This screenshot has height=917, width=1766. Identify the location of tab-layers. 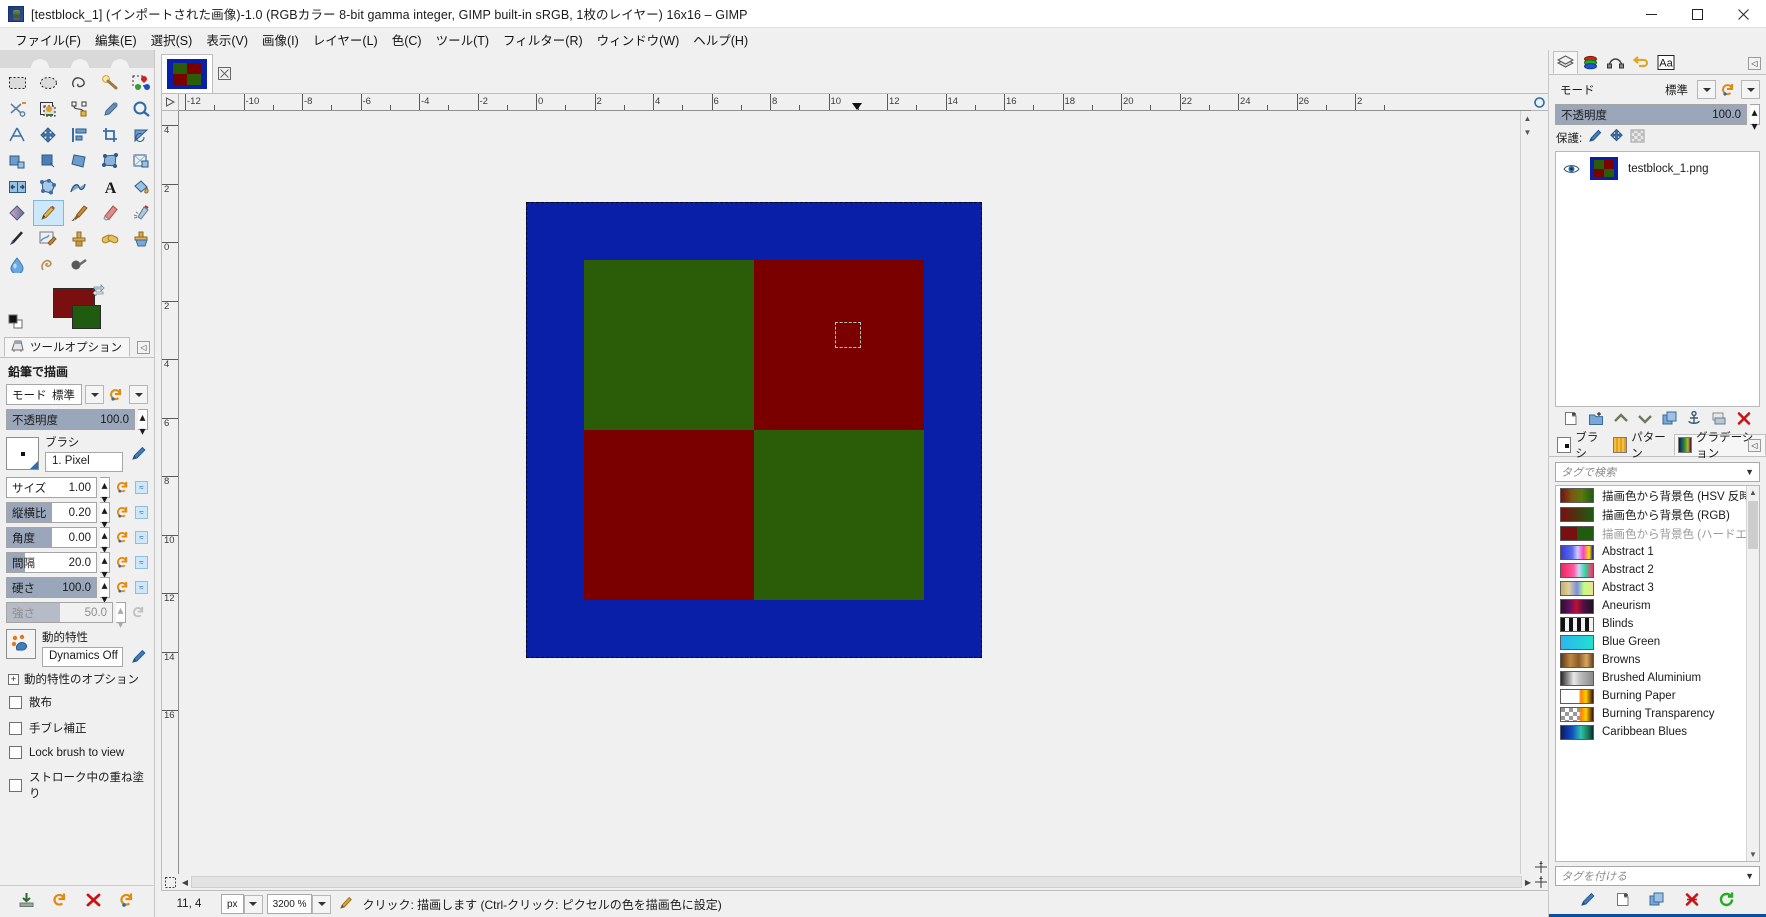
(1565, 62).